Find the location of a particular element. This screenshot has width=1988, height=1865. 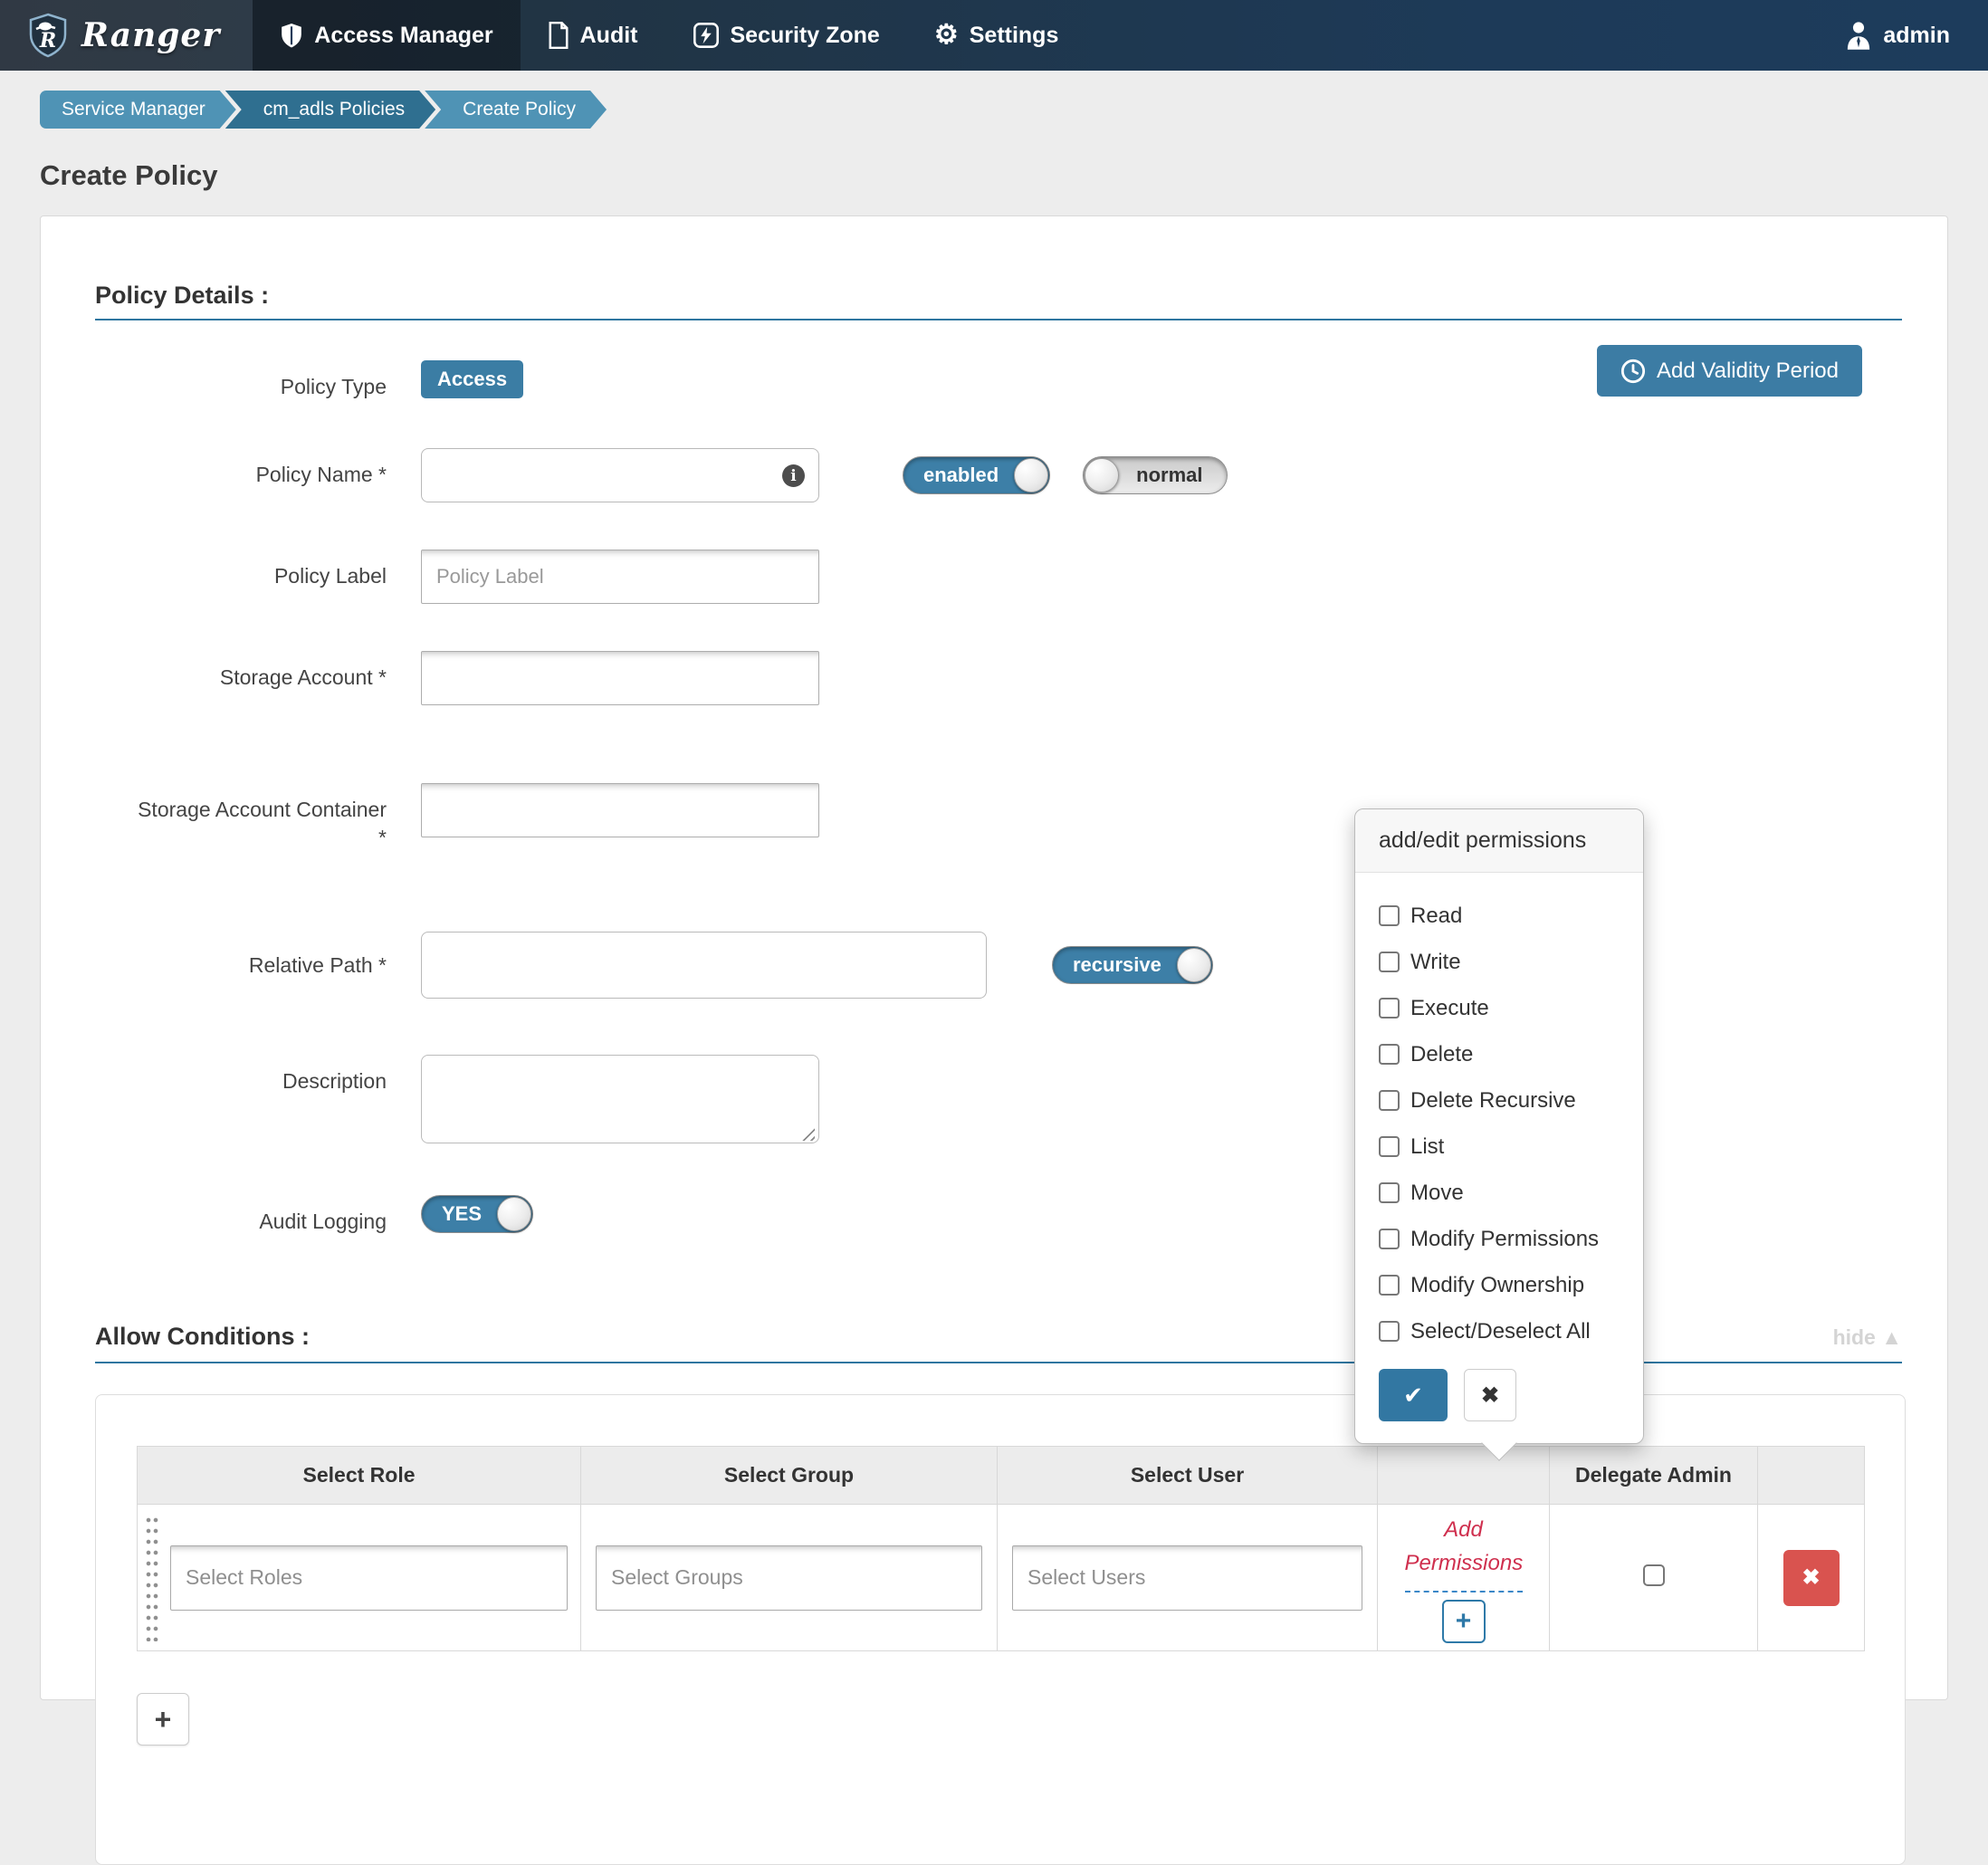

audit-logging-toggle: YES is located at coordinates (477, 1215).